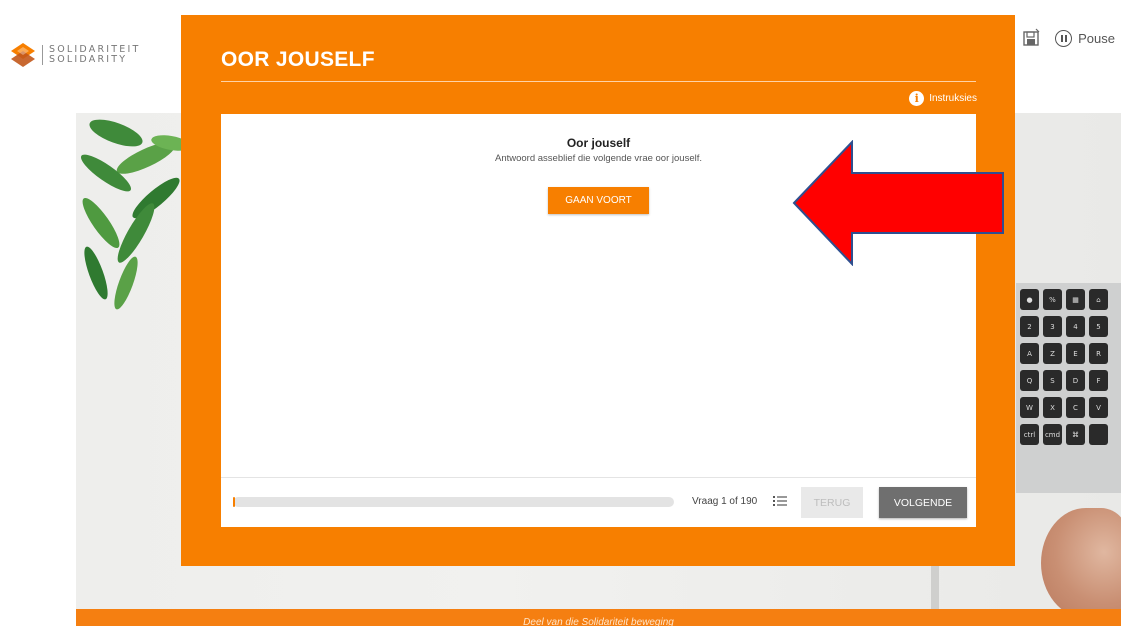 This screenshot has width=1121, height=626. I want to click on keyboard-key: 4, so click(1075, 326).